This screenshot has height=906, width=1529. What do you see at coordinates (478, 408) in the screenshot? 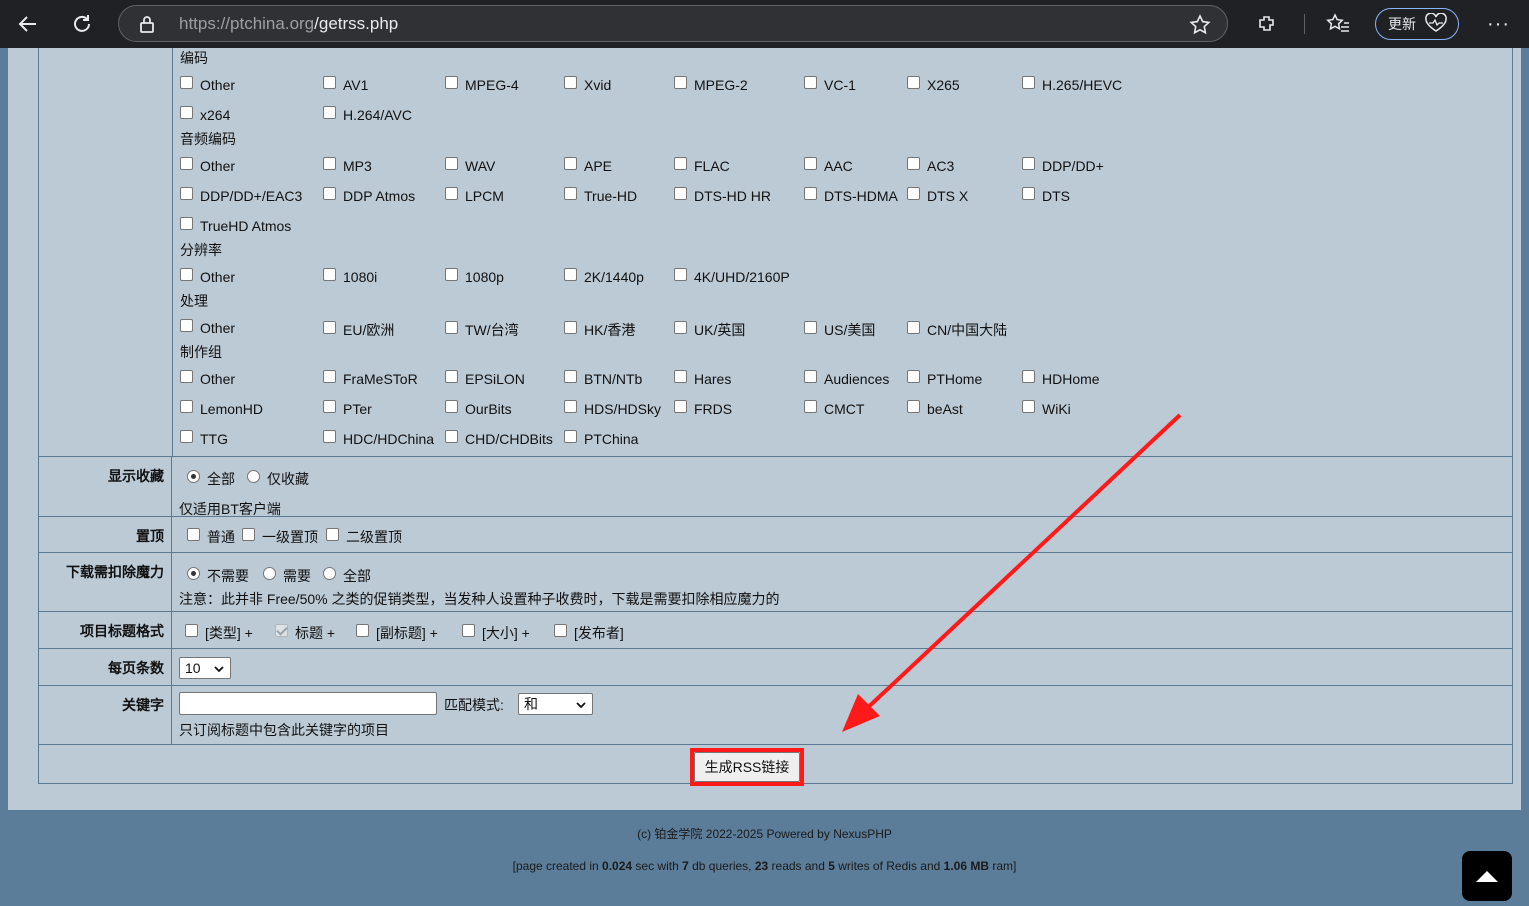
I see `filter-checkbox-team: OurBits` at bounding box center [478, 408].